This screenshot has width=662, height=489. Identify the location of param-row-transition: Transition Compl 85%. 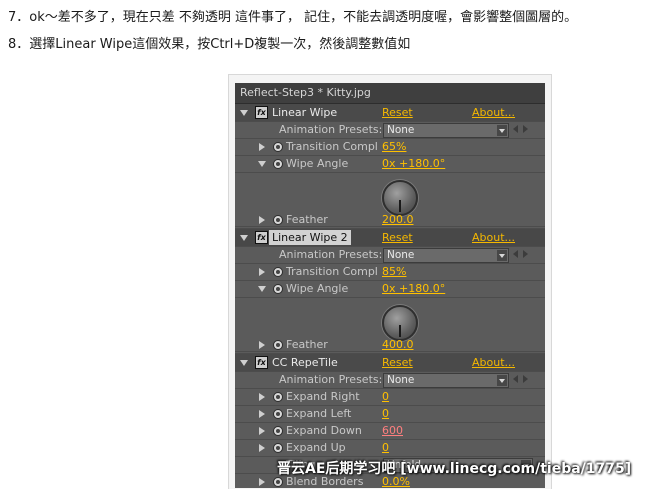
(390, 272).